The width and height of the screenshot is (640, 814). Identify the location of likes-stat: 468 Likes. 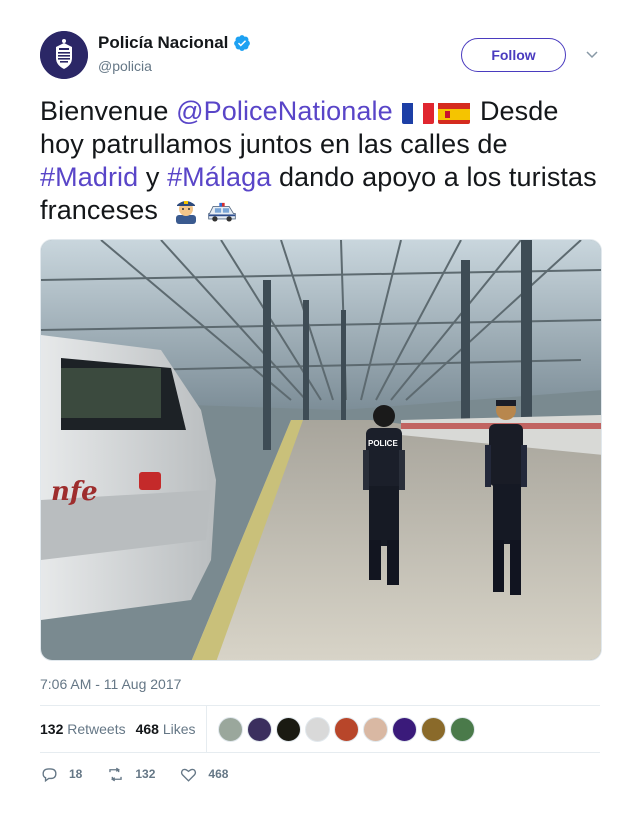
(166, 729).